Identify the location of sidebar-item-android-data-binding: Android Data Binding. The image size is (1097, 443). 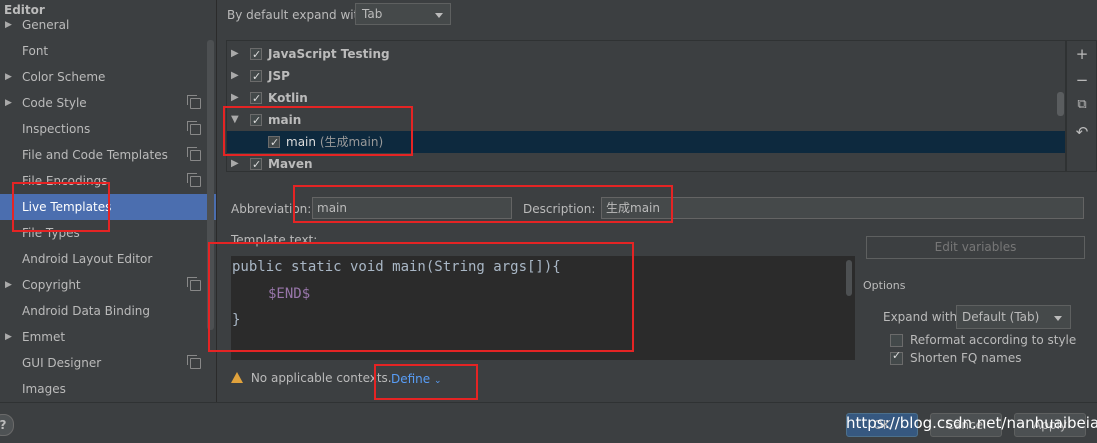
(108, 311).